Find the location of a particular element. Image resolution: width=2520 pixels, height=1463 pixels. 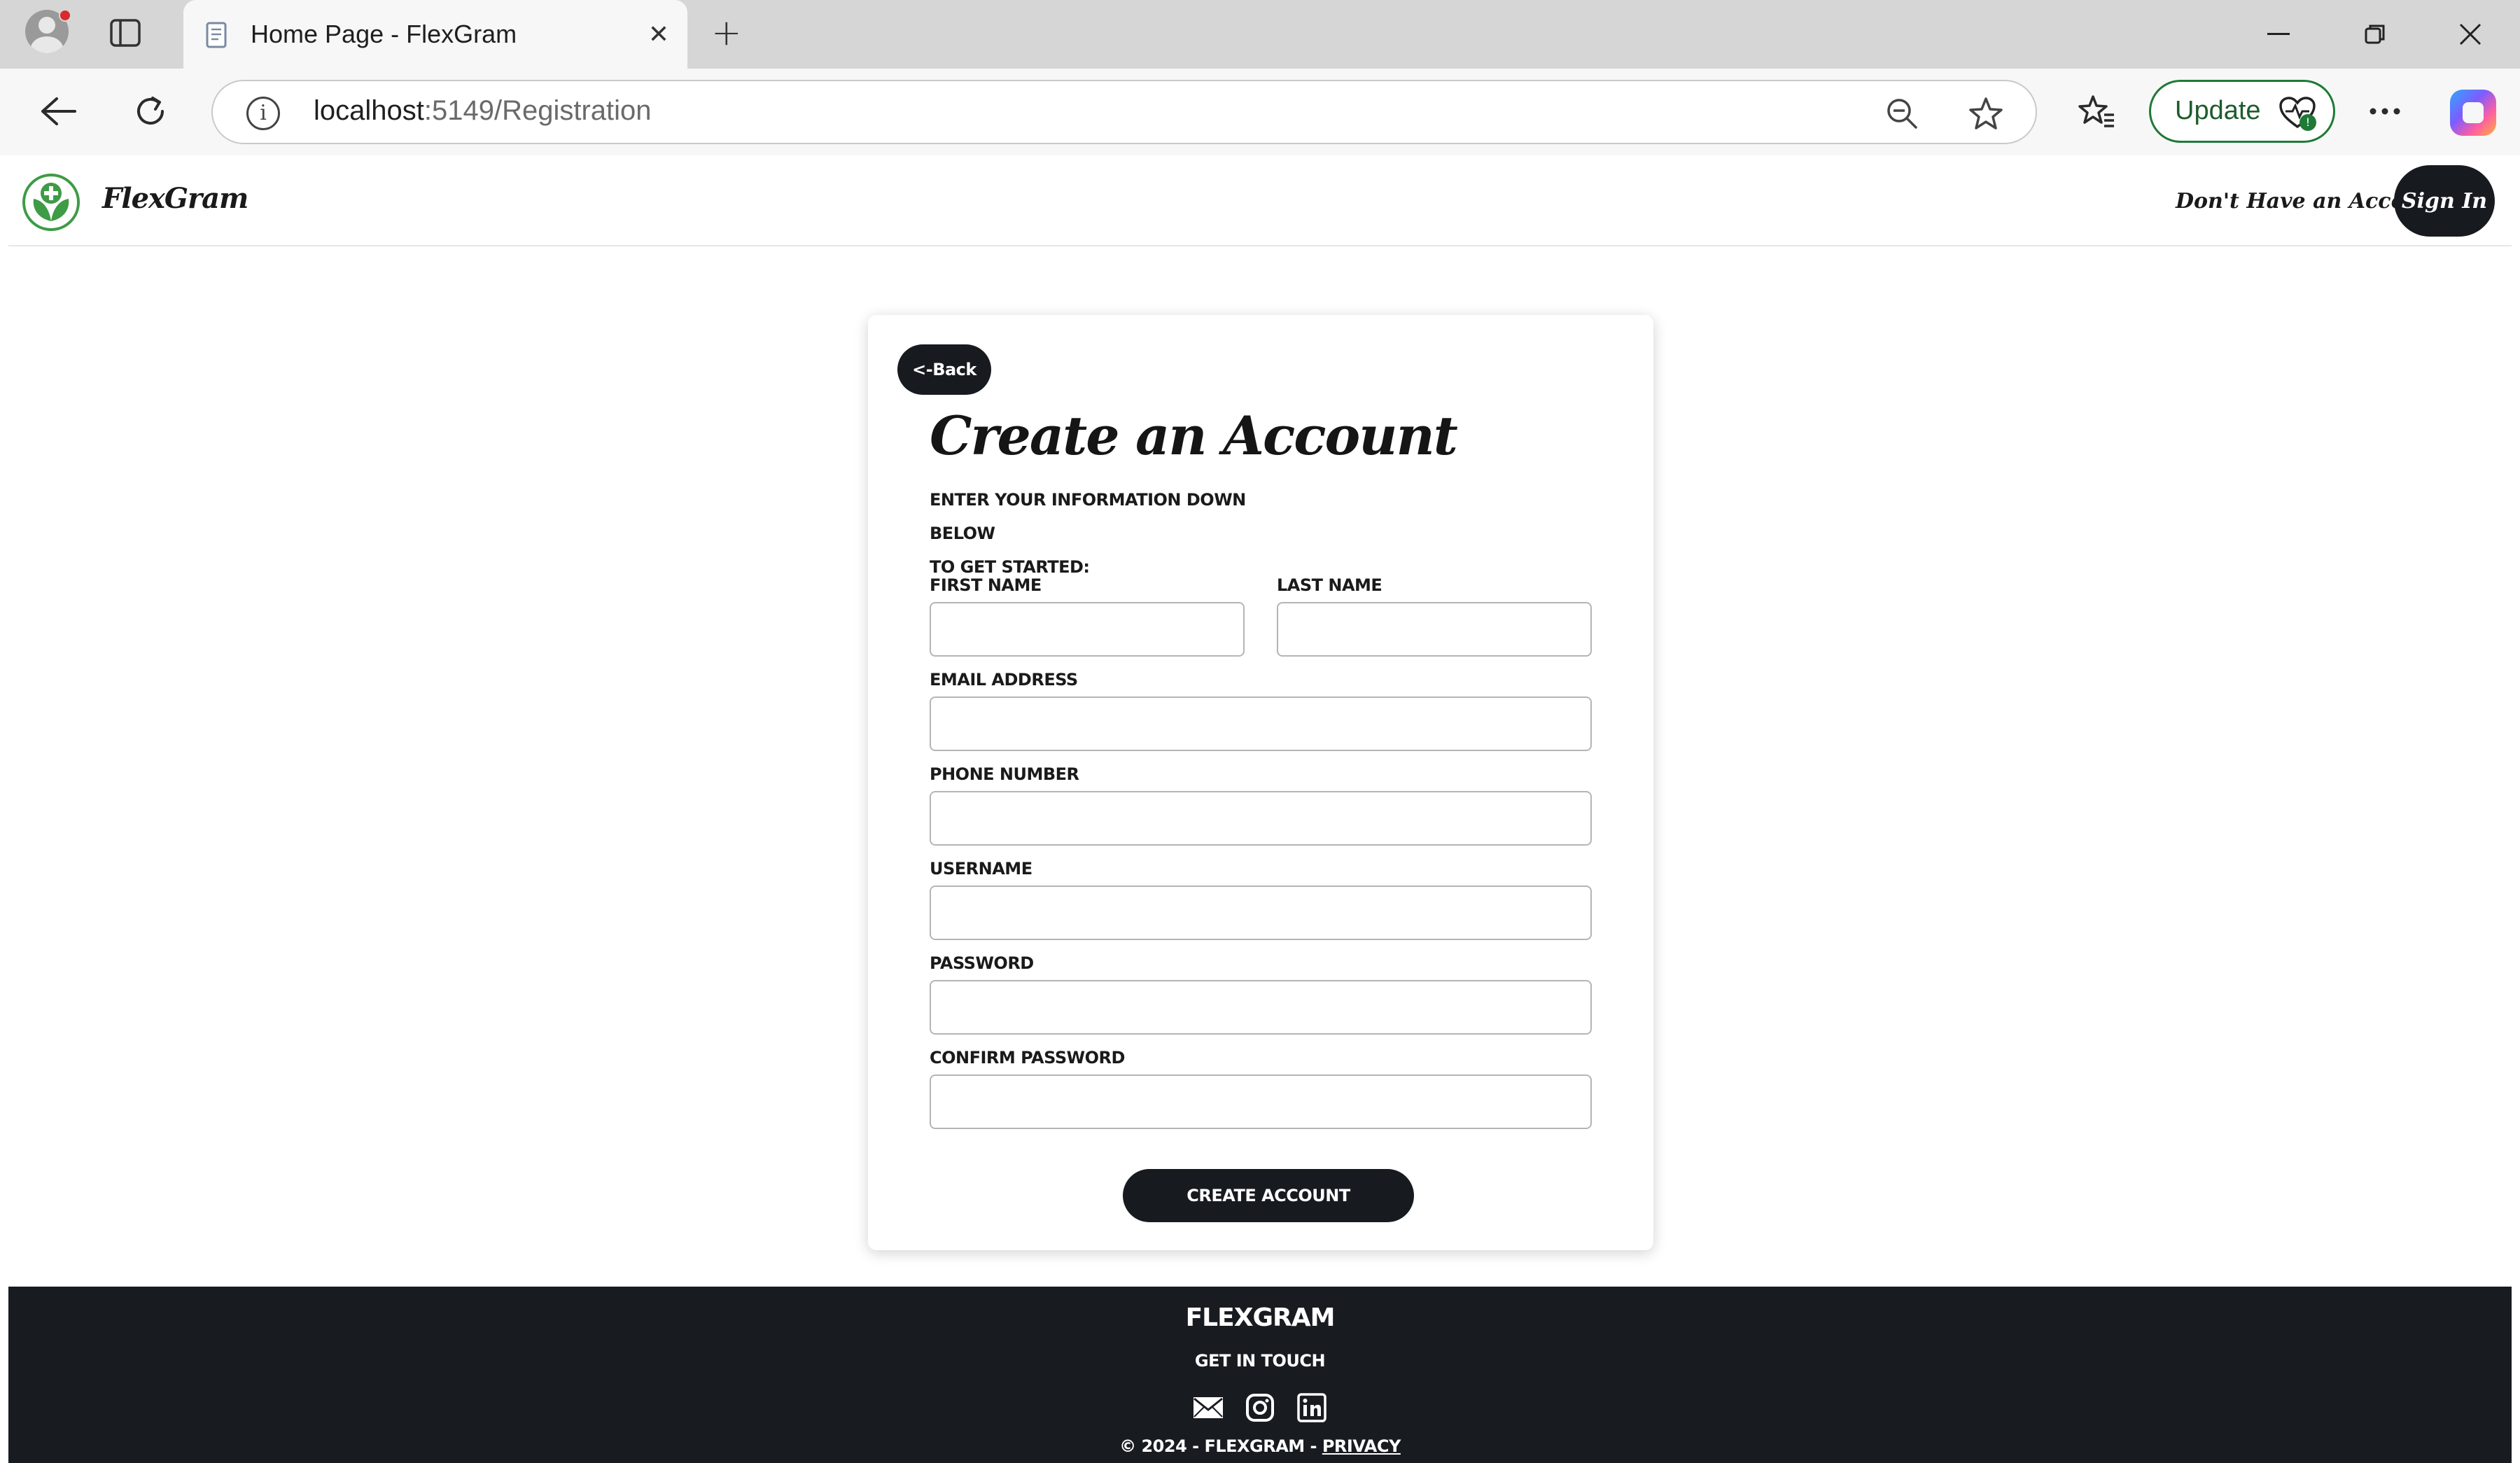

update-badge-icon: ! is located at coordinates (2308, 122).